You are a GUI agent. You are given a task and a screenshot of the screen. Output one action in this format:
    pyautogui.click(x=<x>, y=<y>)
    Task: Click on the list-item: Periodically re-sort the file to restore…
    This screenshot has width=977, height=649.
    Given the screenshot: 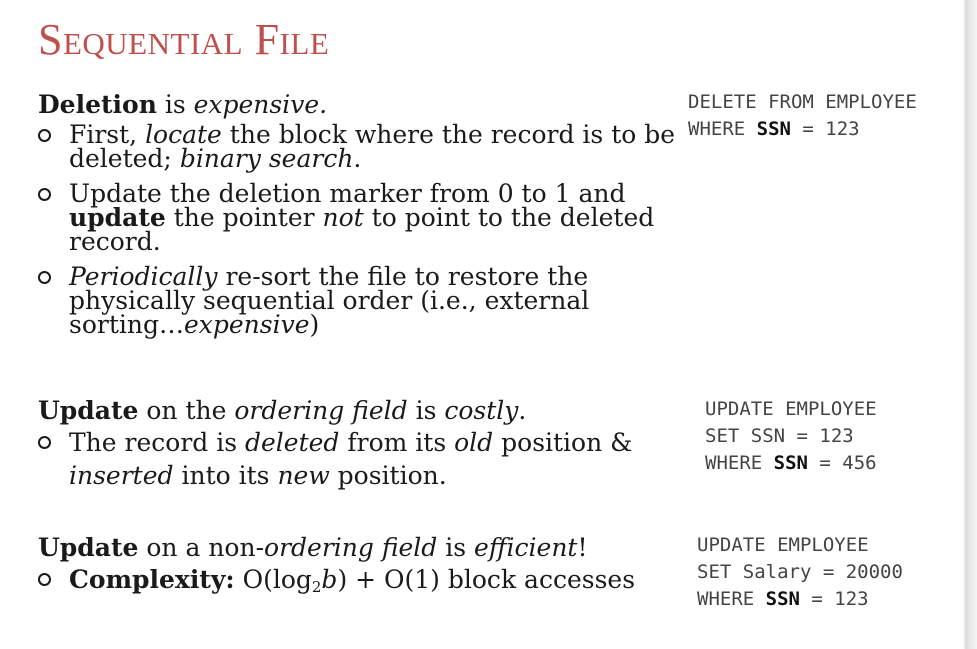 What is the action you would take?
    pyautogui.click(x=333, y=300)
    